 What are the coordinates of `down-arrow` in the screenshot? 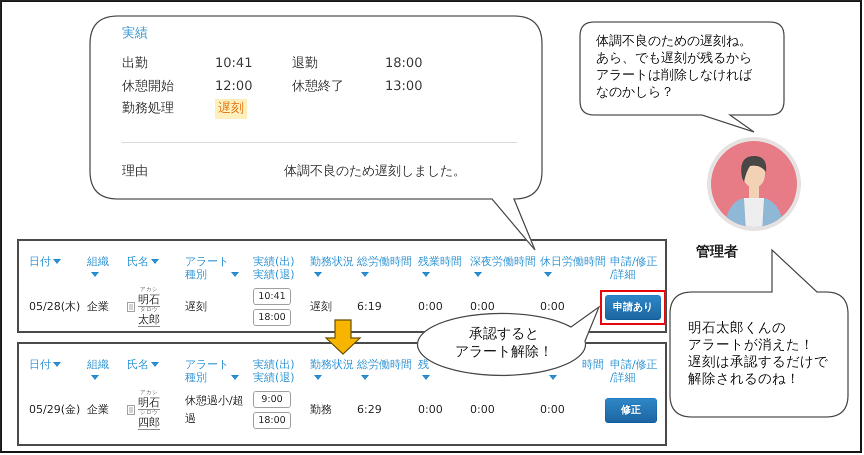 It's located at (343, 337).